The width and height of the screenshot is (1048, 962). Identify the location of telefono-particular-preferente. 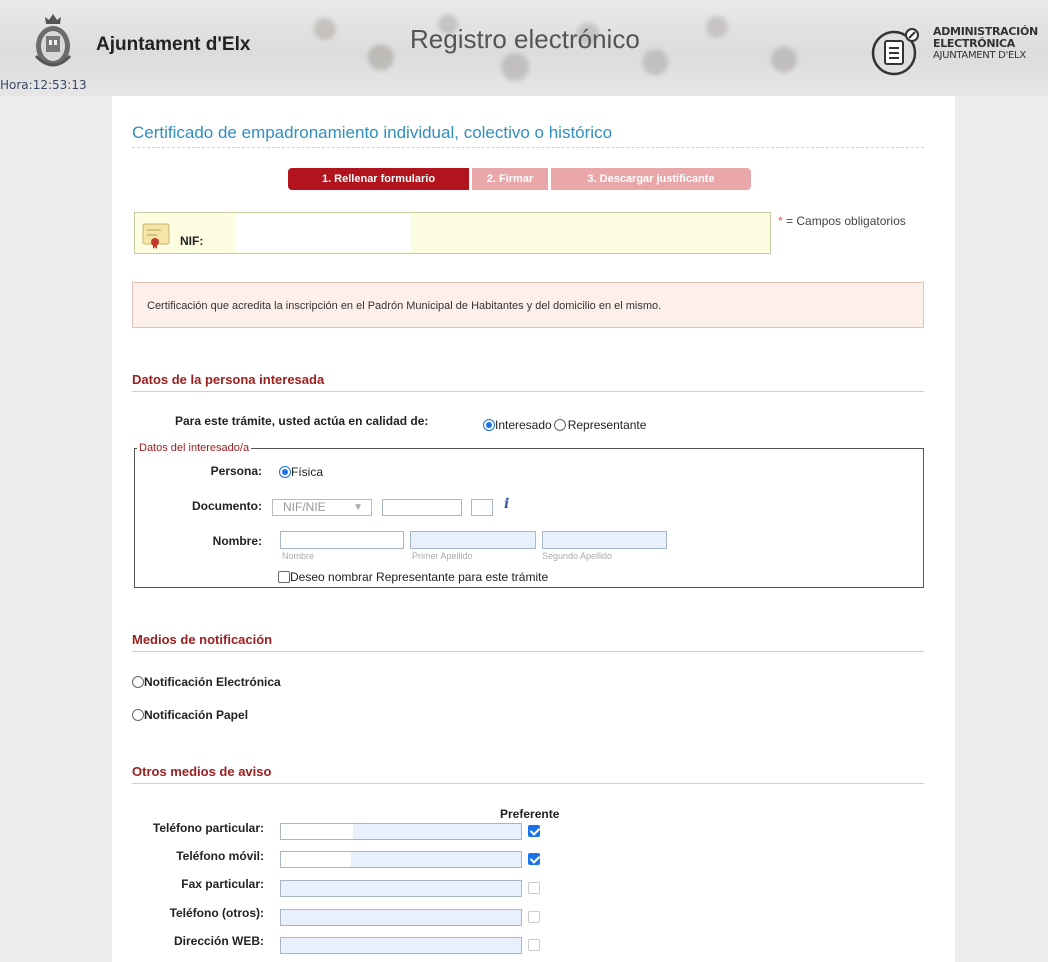
(534, 831).